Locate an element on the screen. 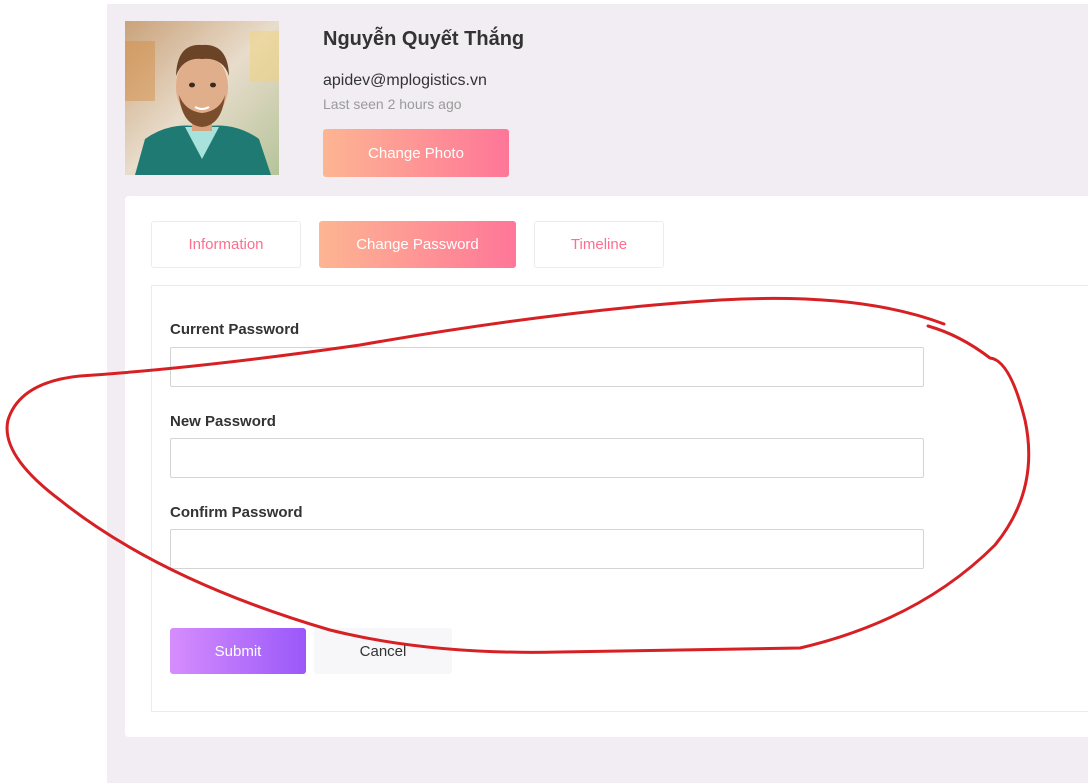 This screenshot has width=1088, height=783. change-photo-button: Change Photo is located at coordinates (416, 153).